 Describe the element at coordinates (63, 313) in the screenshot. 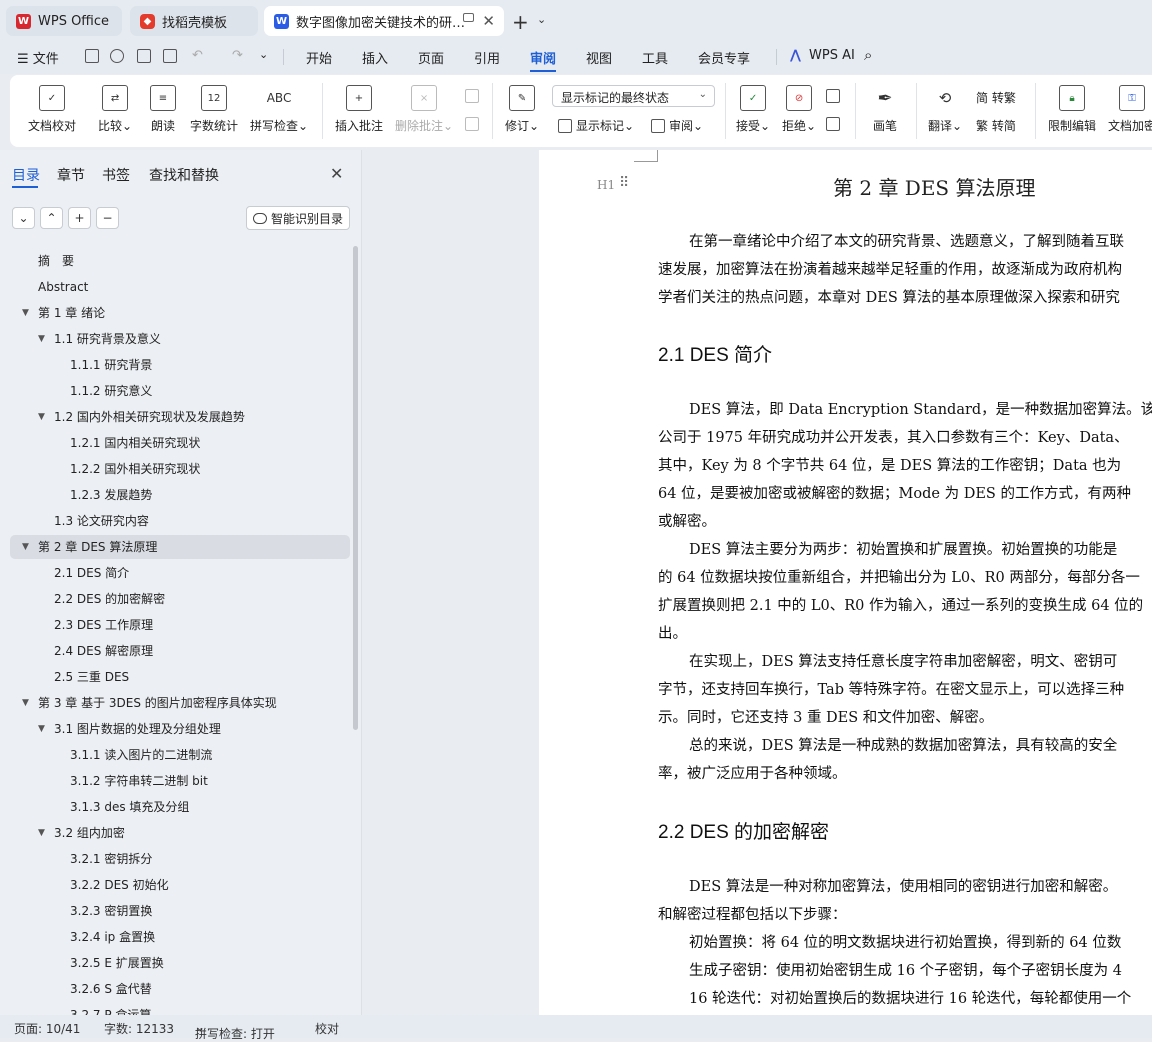

I see `toc-item: ▼ 第 1 章 绪论` at that location.